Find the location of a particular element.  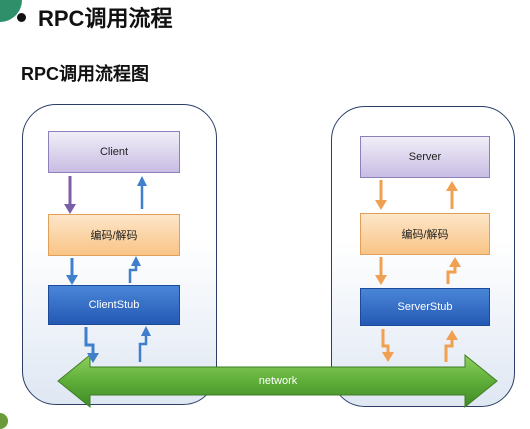

client-response-arrow-2-head is located at coordinates (136, 261).